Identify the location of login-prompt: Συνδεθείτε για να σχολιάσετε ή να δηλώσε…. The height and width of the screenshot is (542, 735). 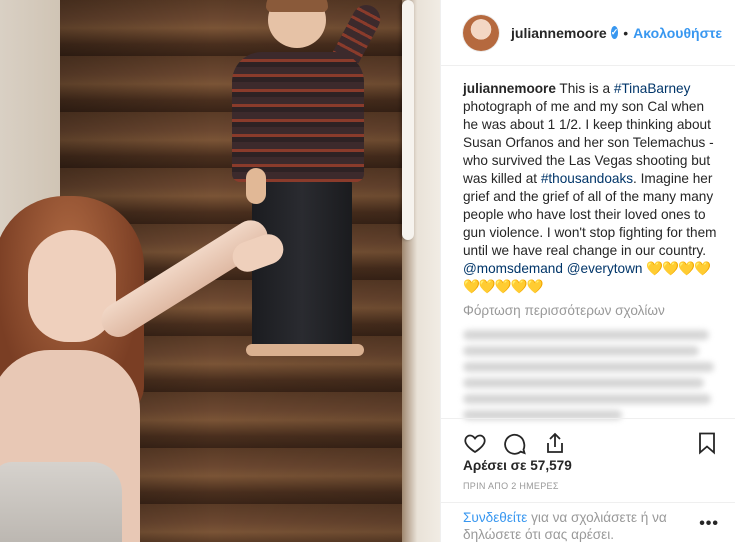
(578, 525).